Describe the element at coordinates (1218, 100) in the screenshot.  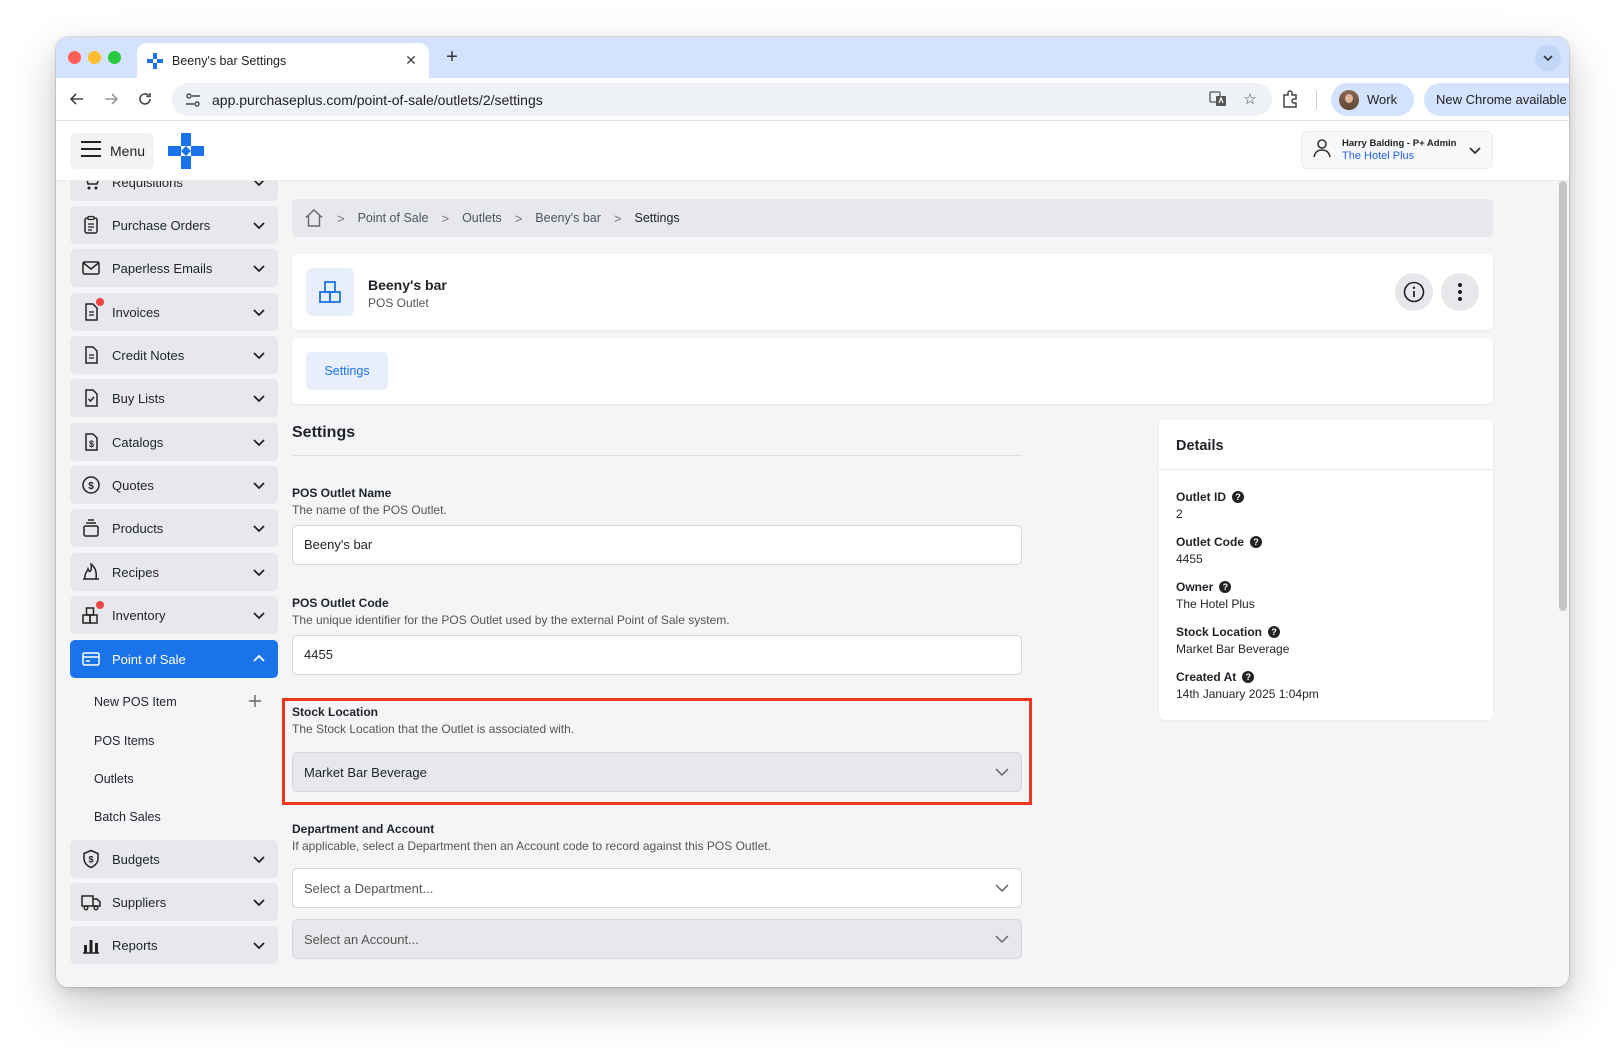
I see `translate-icon` at that location.